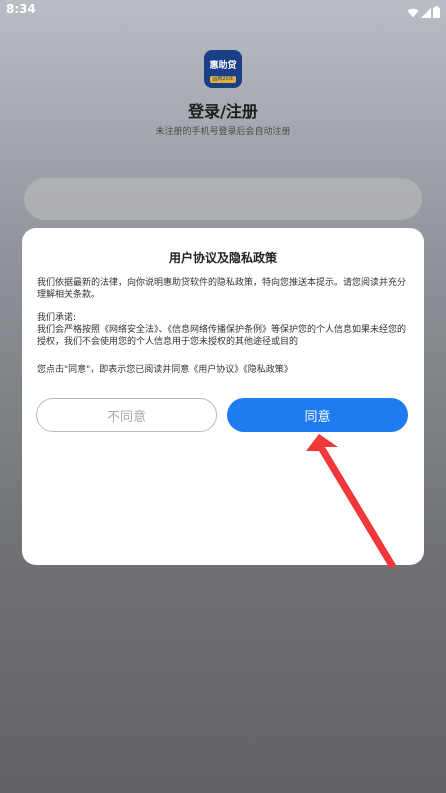  I want to click on app-logo: 惠助贷 品牌20年, so click(223, 69).